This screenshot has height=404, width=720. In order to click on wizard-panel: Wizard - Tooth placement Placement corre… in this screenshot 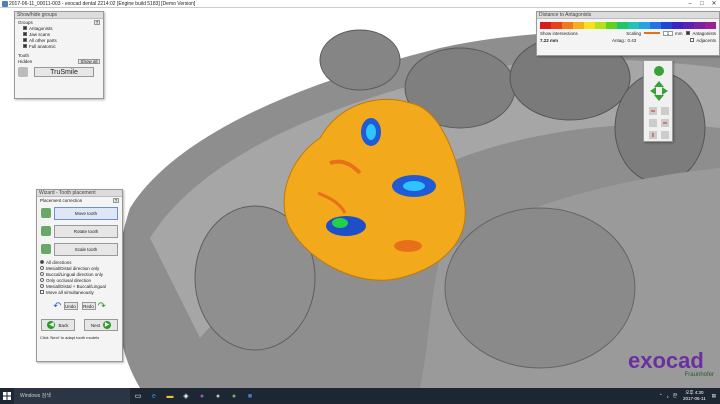, I will do `click(79, 275)`.